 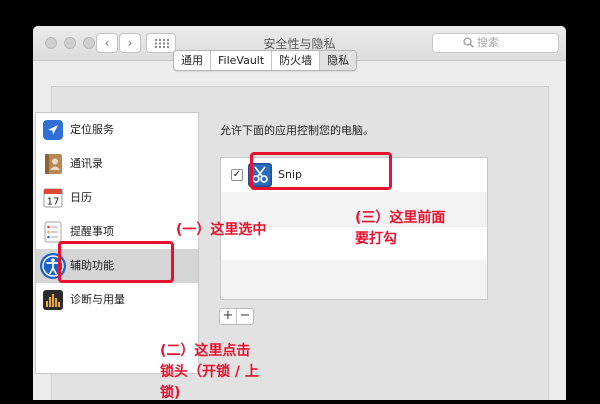 What do you see at coordinates (296, 60) in the screenshot?
I see `tab-firewall: 防火墙` at bounding box center [296, 60].